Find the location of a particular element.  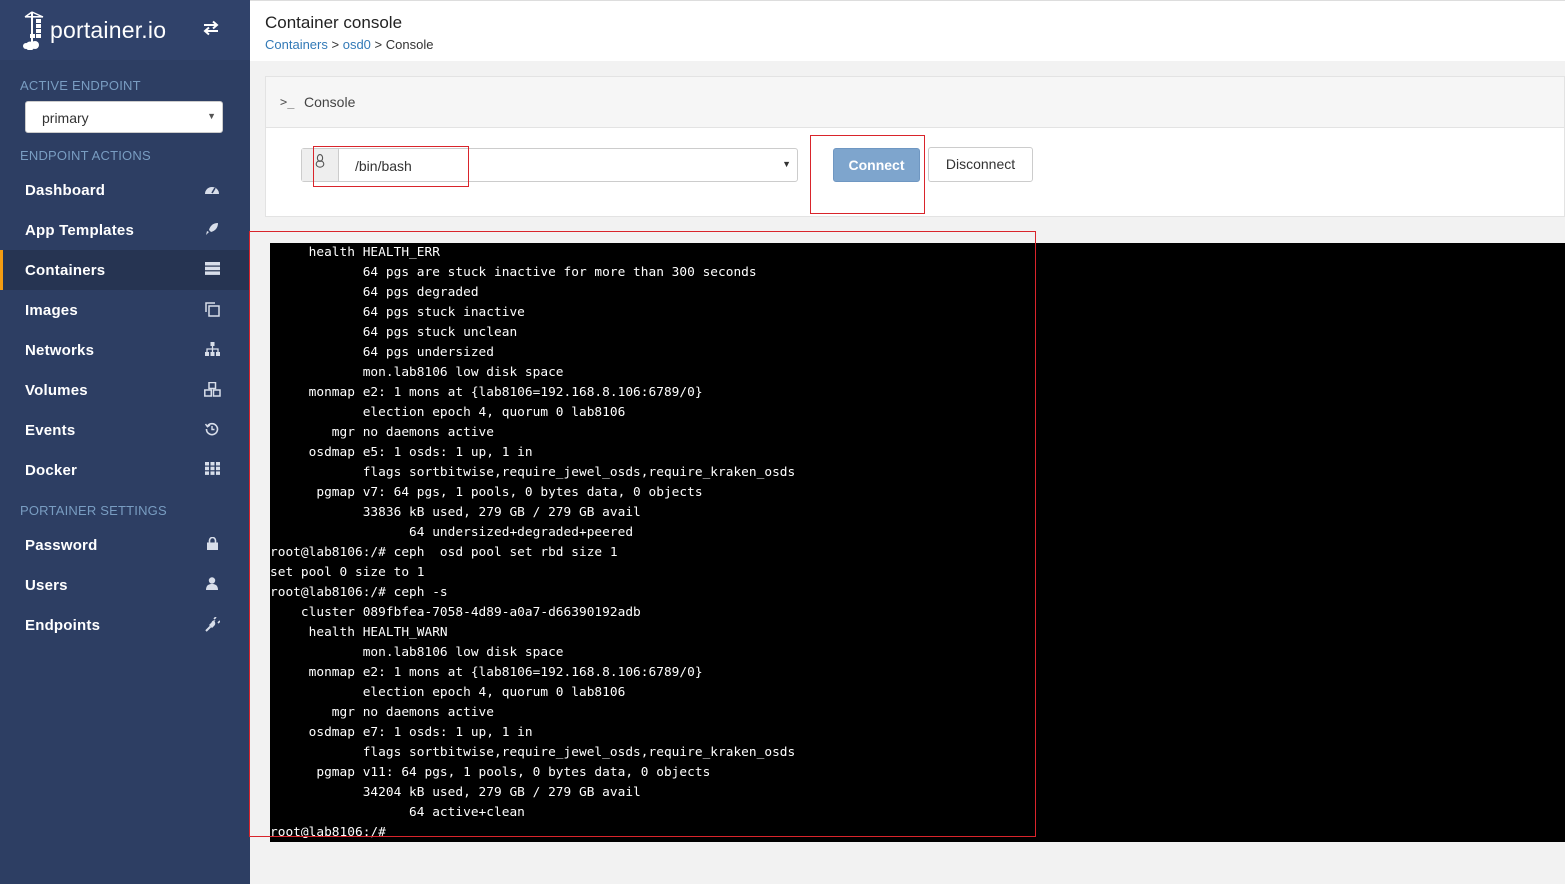

sidebar-item-label: Docker is located at coordinates (51, 470).